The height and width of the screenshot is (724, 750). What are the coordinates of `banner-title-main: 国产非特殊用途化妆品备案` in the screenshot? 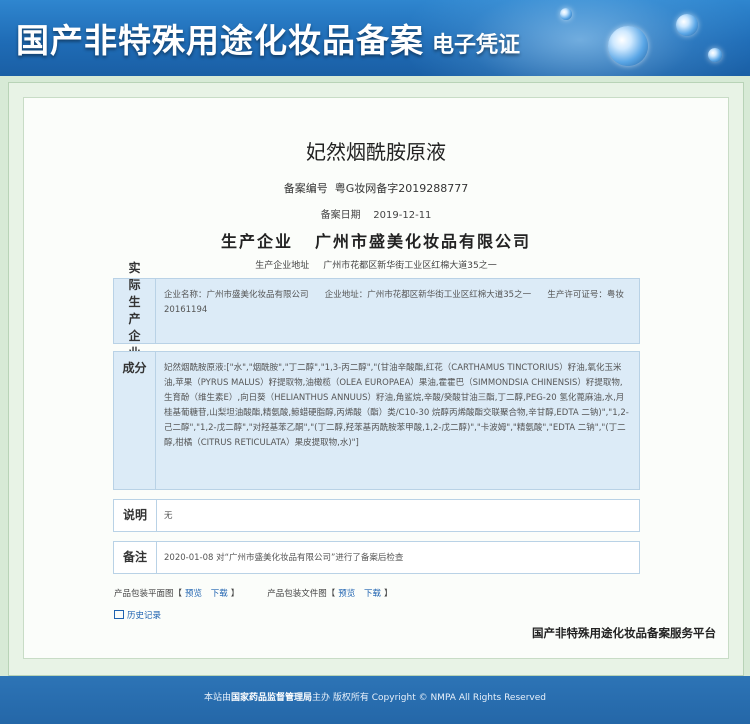 It's located at (220, 40).